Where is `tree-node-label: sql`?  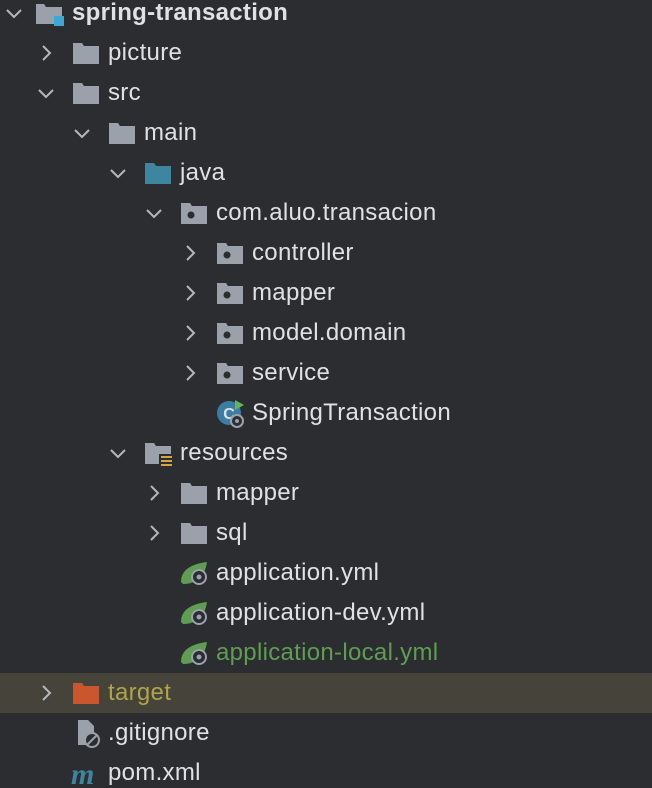
tree-node-label: sql is located at coordinates (232, 532).